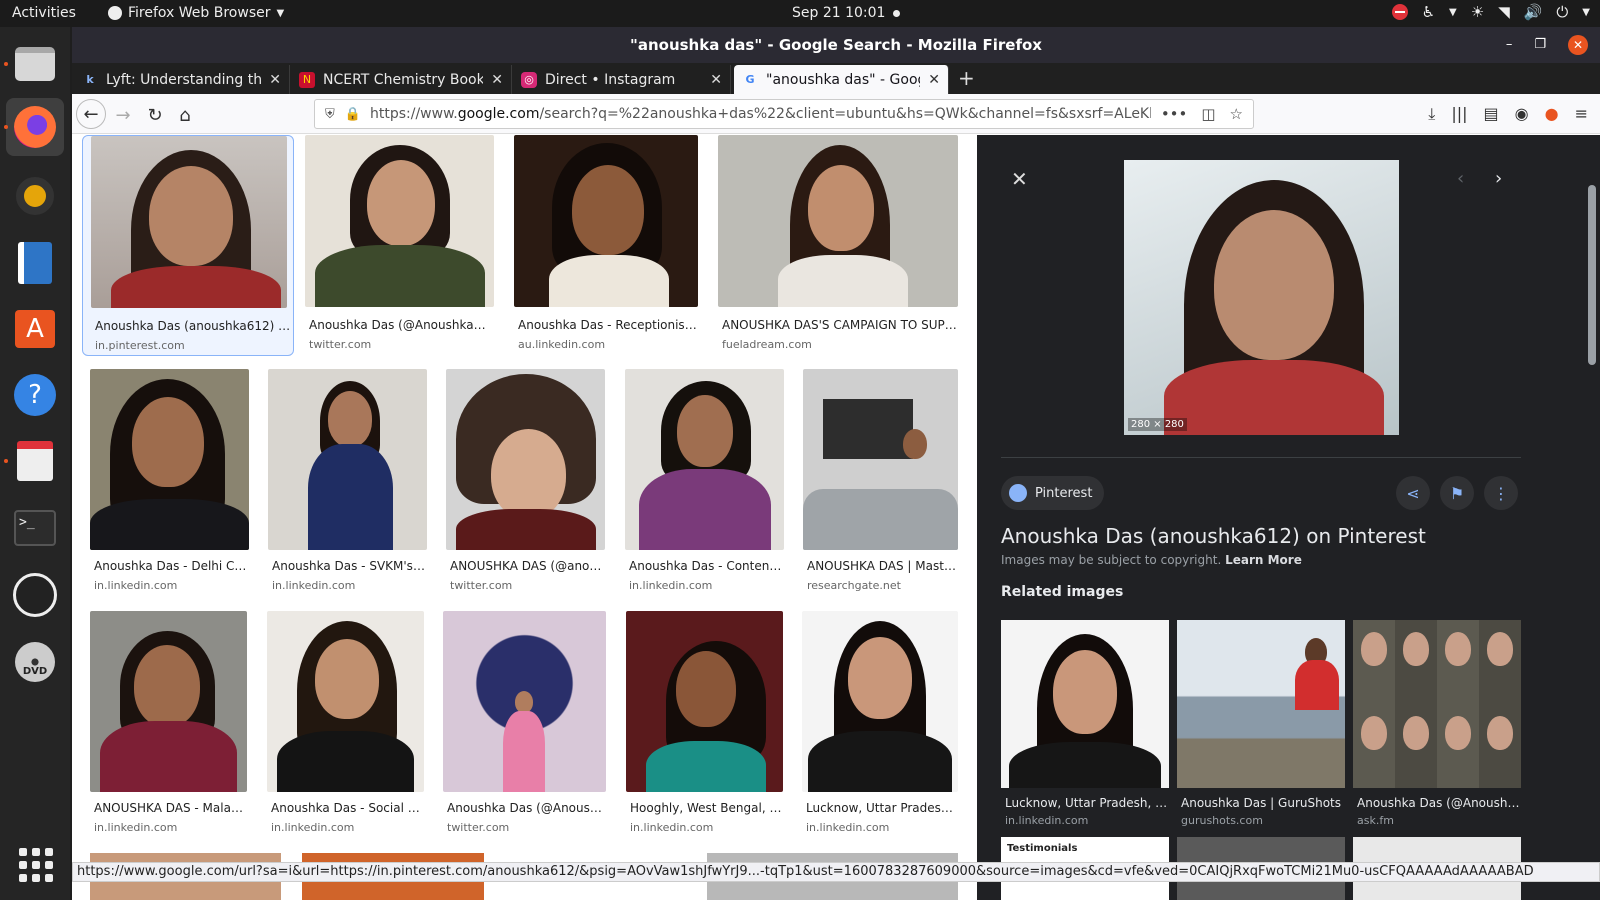 The image size is (1600, 900). What do you see at coordinates (1263, 560) in the screenshot?
I see `learn-more-link: Learn More` at bounding box center [1263, 560].